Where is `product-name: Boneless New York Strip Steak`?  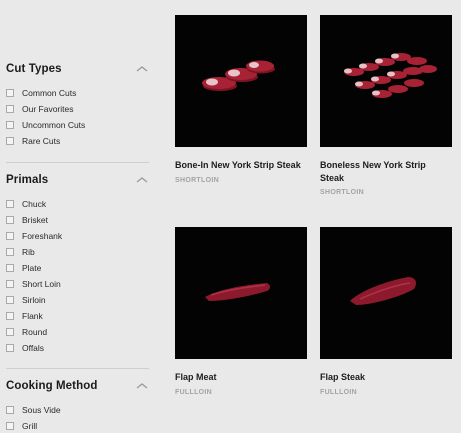
product-name: Boneless New York Strip Steak is located at coordinates (386, 171).